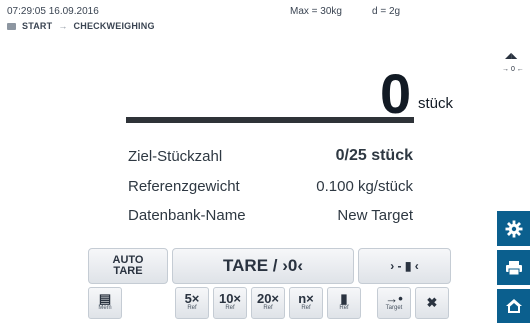 The width and height of the screenshot is (530, 323). I want to click on memory-icon: ▤, so click(105, 298).